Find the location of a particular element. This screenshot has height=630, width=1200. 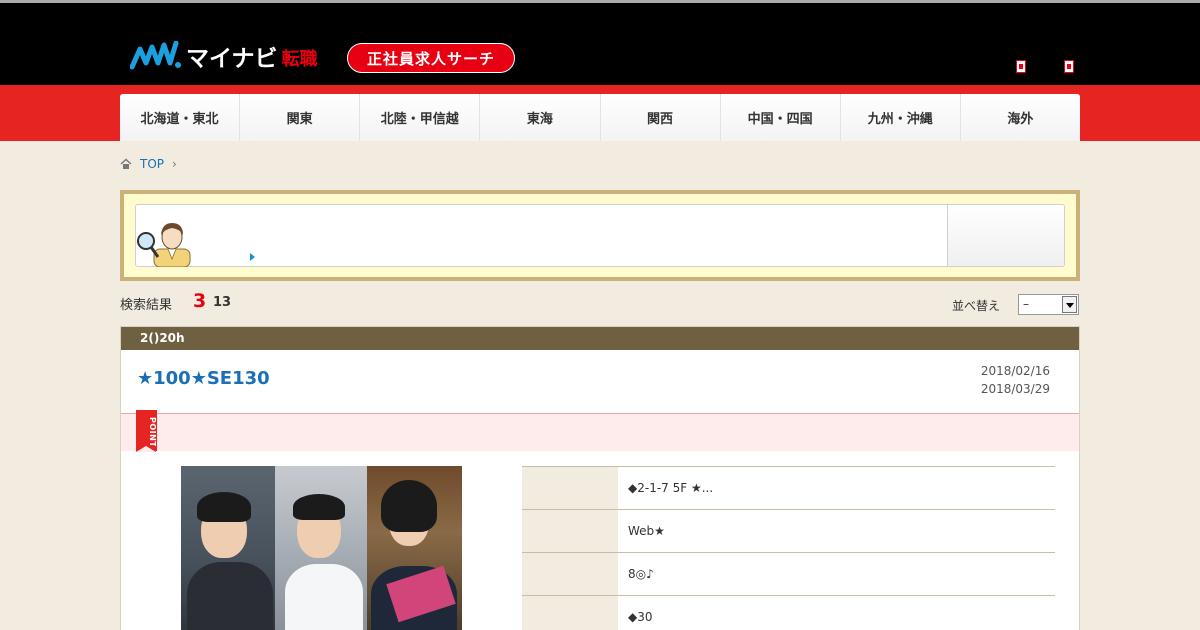

header-bookmark-icon is located at coordinates (1021, 66).